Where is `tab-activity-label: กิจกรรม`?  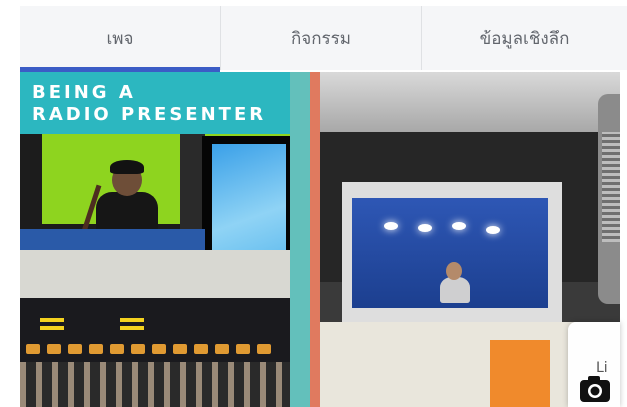
tab-activity-label: กิจกรรม is located at coordinates (320, 38).